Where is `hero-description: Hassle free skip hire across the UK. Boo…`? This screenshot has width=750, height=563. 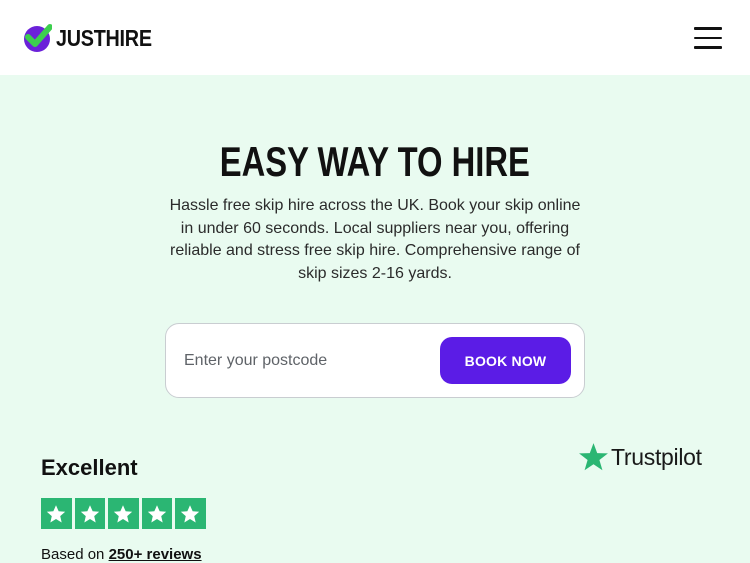
hero-description: Hassle free skip hire across the UK. Boo… is located at coordinates (375, 239).